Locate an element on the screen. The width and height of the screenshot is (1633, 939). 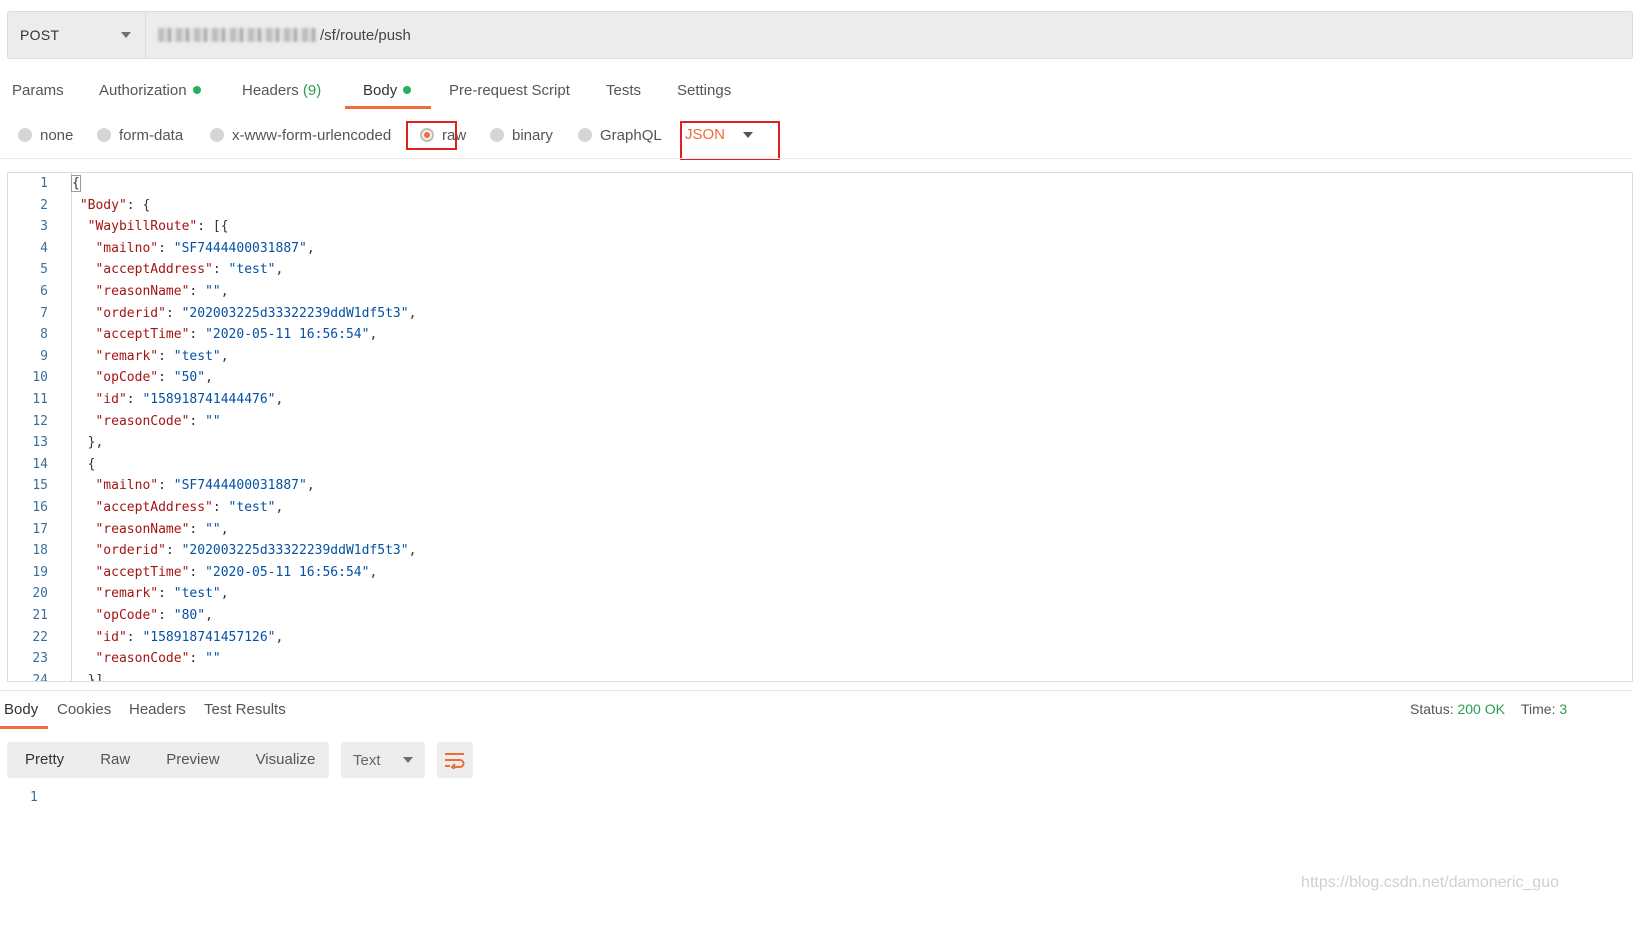
response-status: Status: 200 OK is located at coordinates (1457, 709).